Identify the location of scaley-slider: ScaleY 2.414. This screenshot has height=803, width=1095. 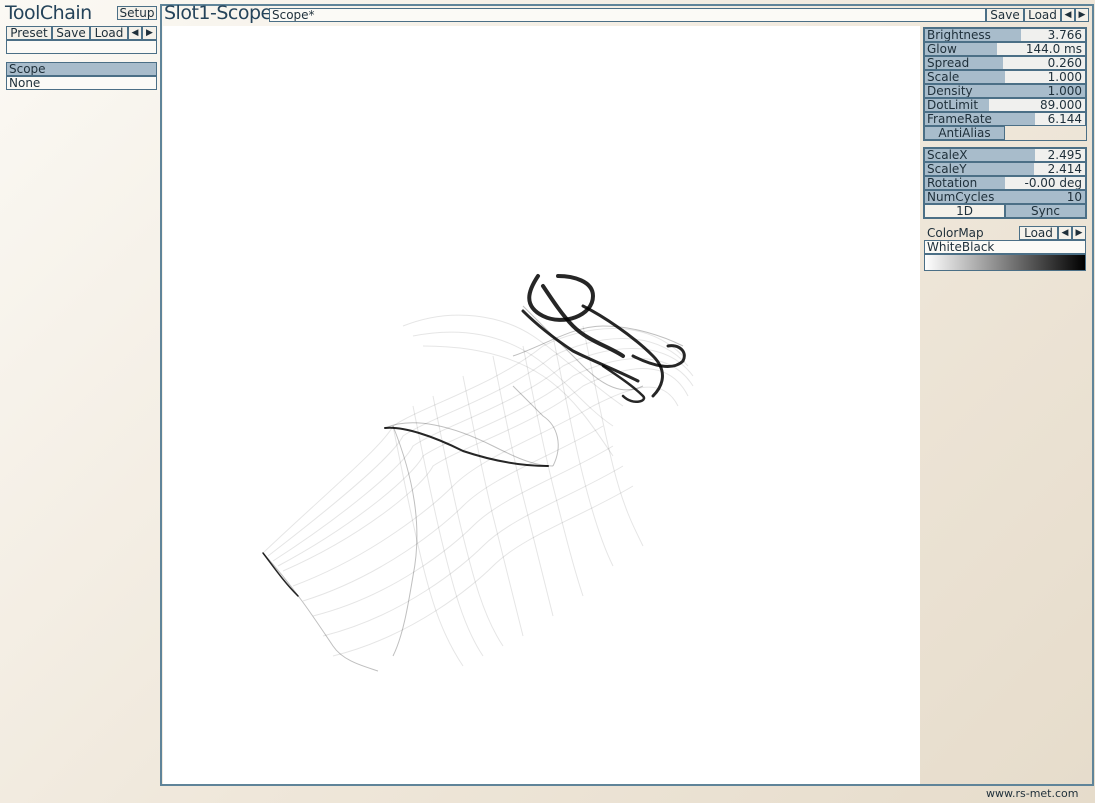
(1005, 169).